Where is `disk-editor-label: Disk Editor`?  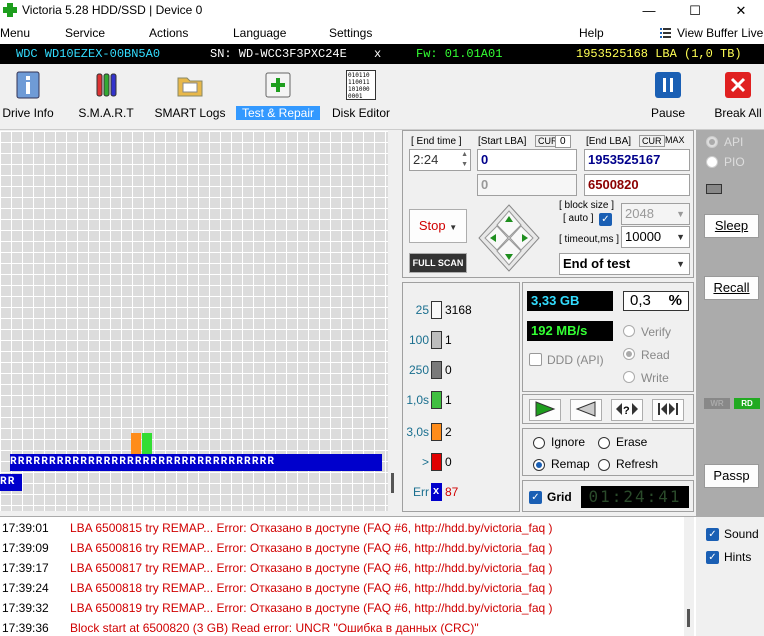 disk-editor-label: Disk Editor is located at coordinates (360, 113).